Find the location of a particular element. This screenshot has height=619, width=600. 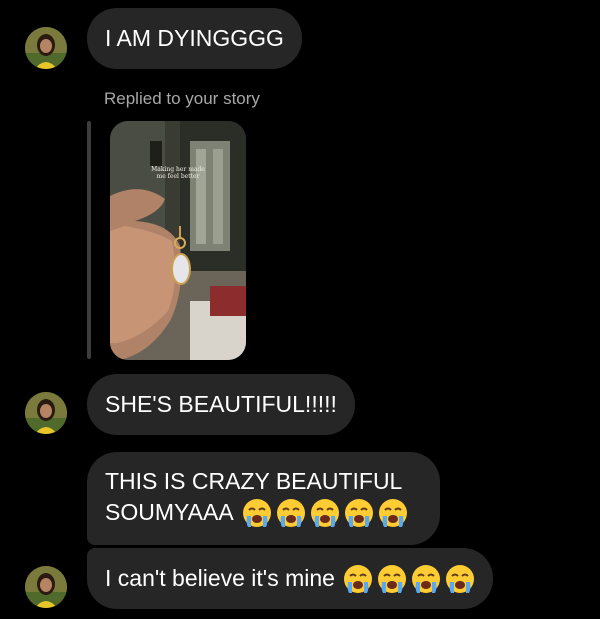

story-thumbnail: Making her made me feel better is located at coordinates (178, 240).